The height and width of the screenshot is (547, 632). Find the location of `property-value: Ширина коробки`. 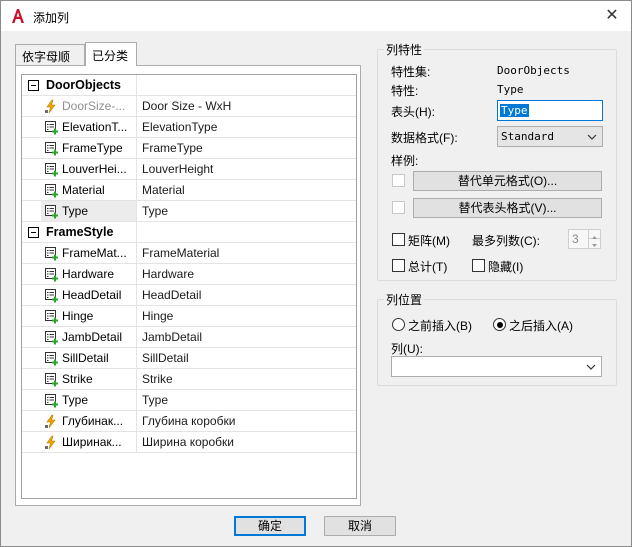

property-value: Ширина коробки is located at coordinates (188, 442).